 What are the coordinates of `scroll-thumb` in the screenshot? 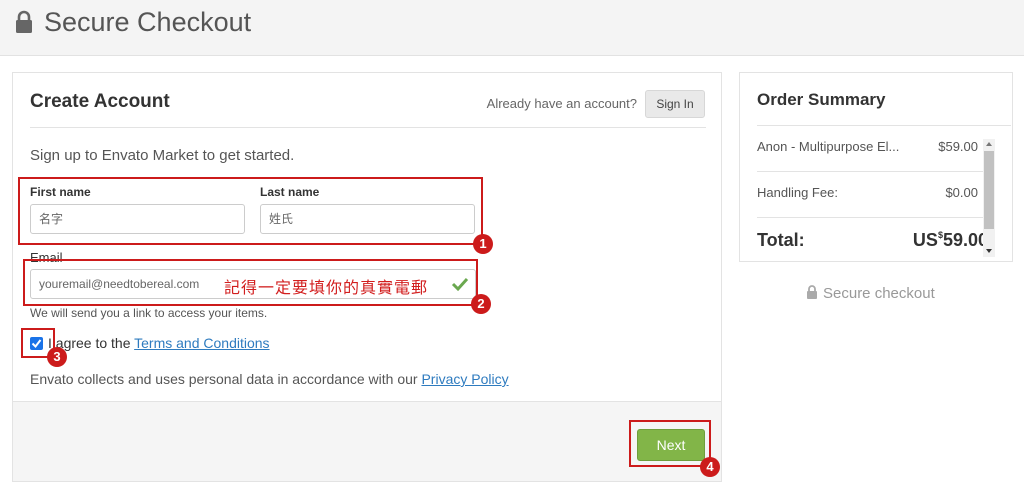 It's located at (989, 190).